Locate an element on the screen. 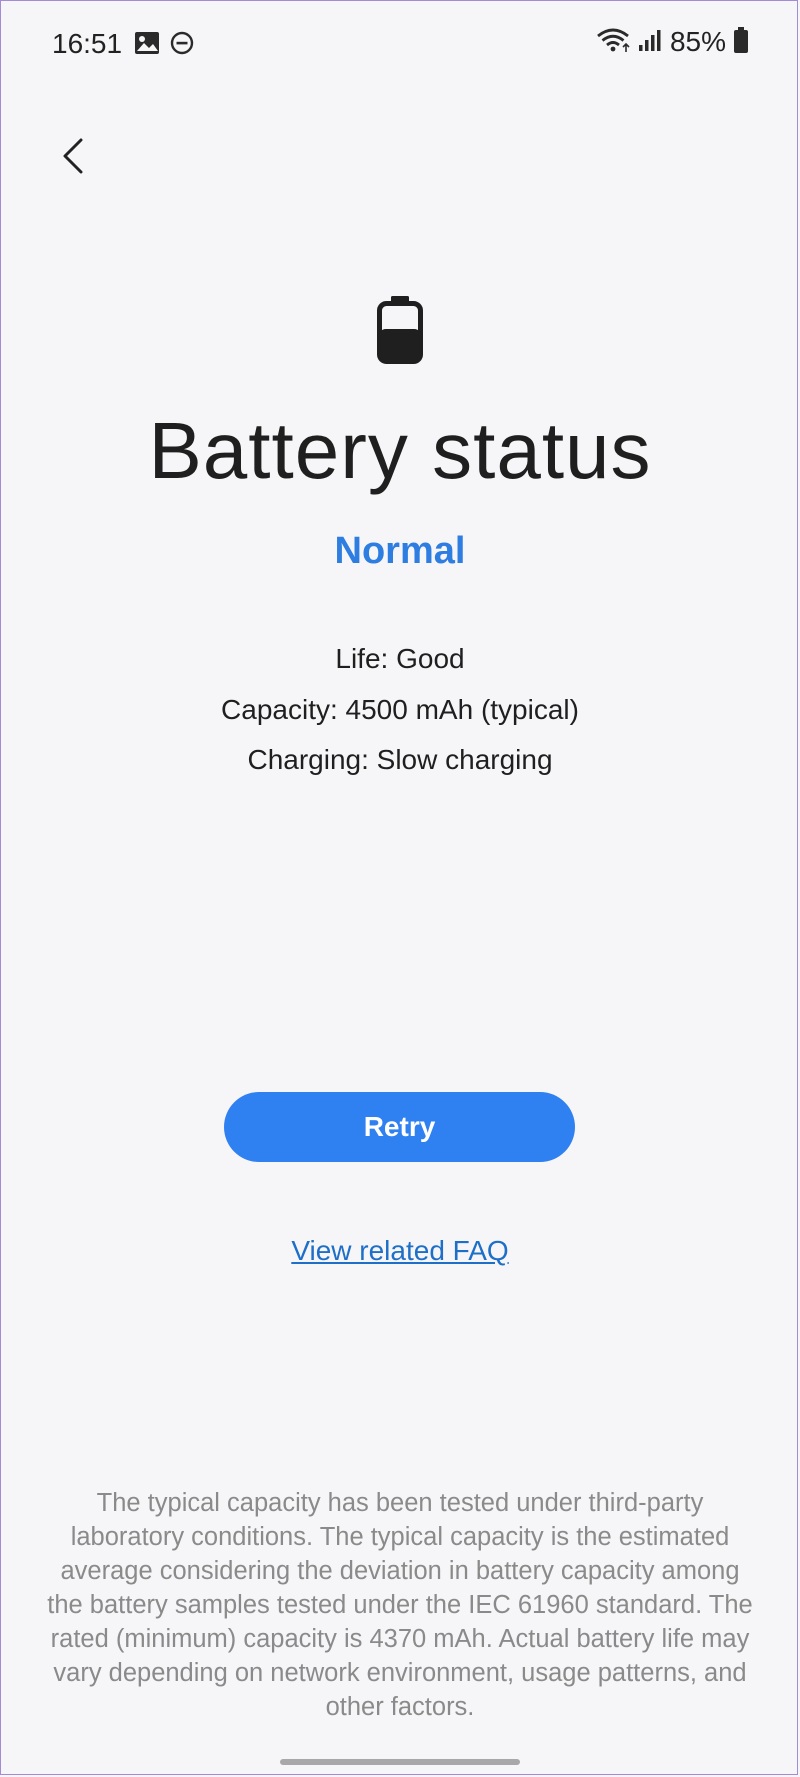  status-time: 16:51 is located at coordinates (87, 43).